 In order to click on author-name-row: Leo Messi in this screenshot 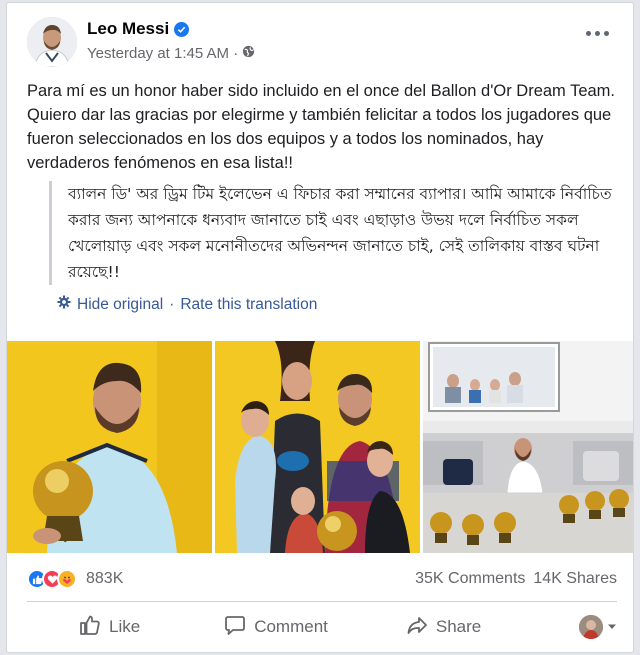, I will do `click(138, 29)`.